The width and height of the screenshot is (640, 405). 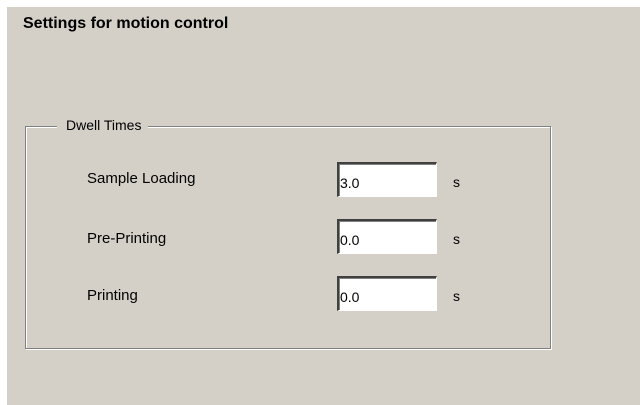 I want to click on sample-loading-unit: s, so click(x=456, y=182).